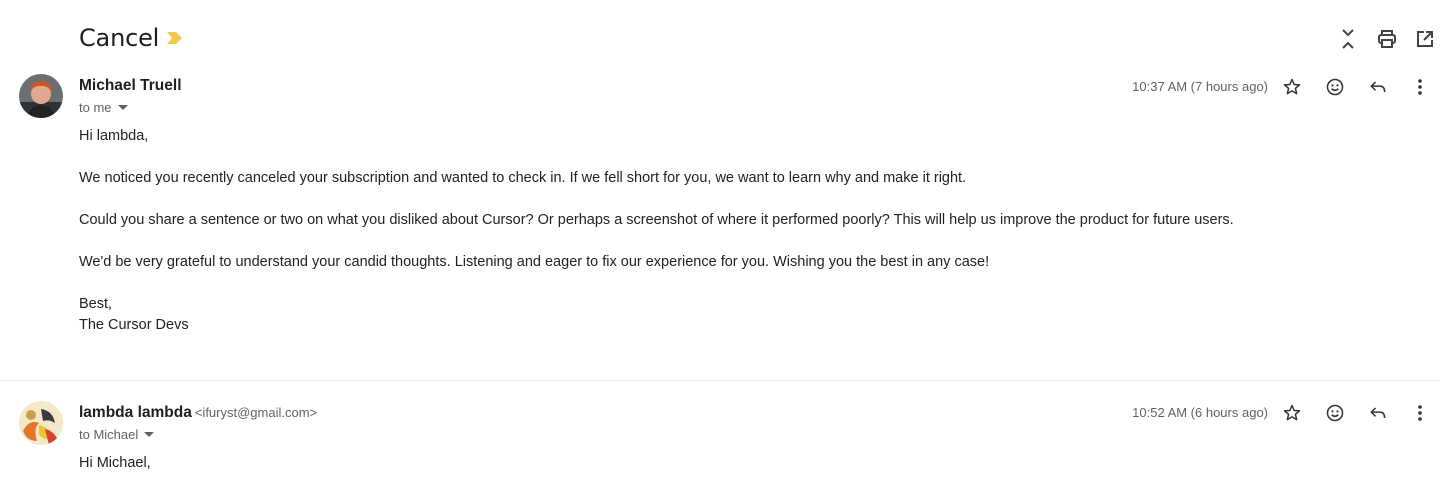 The height and width of the screenshot is (493, 1456). What do you see at coordinates (1200, 412) in the screenshot?
I see `message-timestamp: 10:52 AM (6 hours ago)` at bounding box center [1200, 412].